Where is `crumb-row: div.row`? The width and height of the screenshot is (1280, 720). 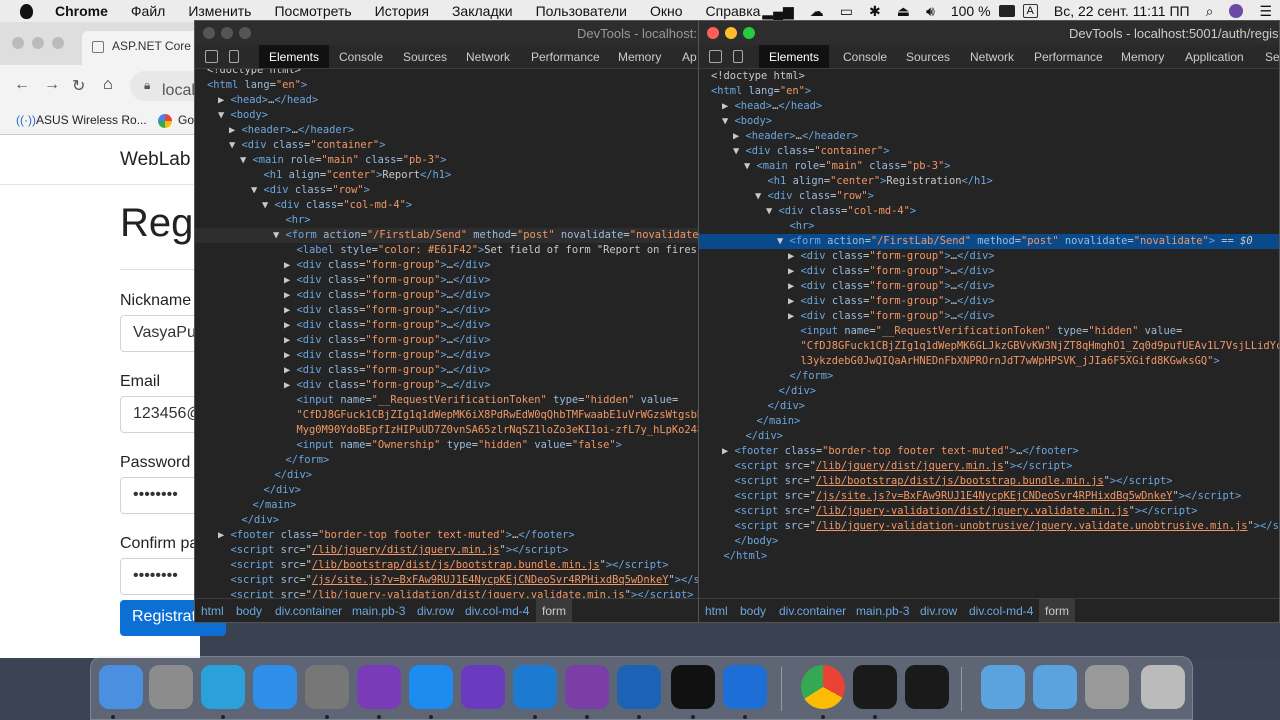 crumb-row: div.row is located at coordinates (938, 611).